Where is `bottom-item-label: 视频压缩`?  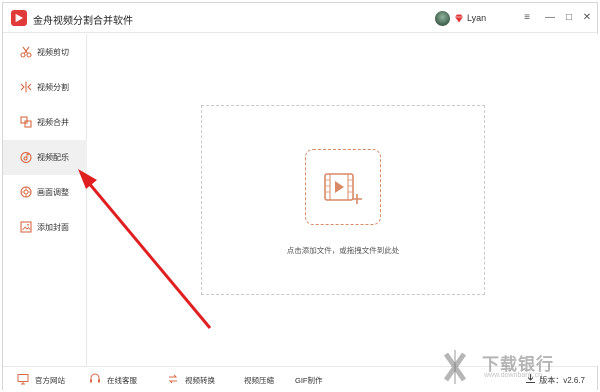
bottom-item-label: 视频压缩 is located at coordinates (259, 380).